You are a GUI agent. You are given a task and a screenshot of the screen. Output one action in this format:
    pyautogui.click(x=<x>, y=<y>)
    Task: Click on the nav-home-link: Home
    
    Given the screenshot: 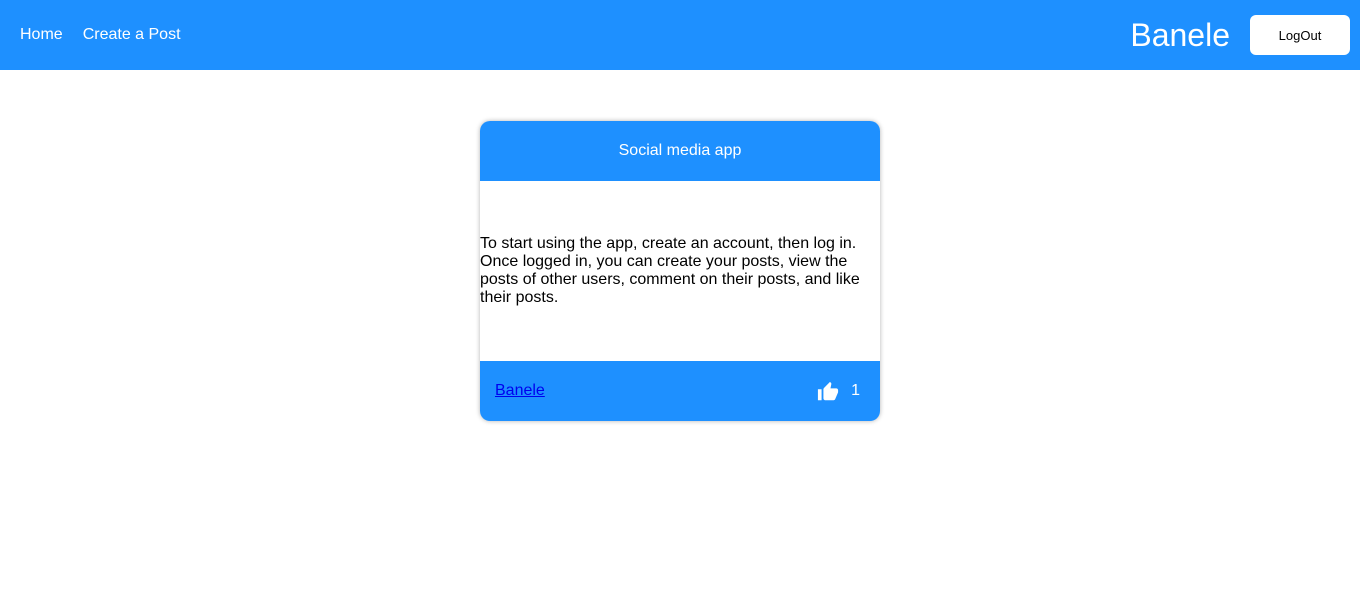 What is the action you would take?
    pyautogui.click(x=41, y=35)
    